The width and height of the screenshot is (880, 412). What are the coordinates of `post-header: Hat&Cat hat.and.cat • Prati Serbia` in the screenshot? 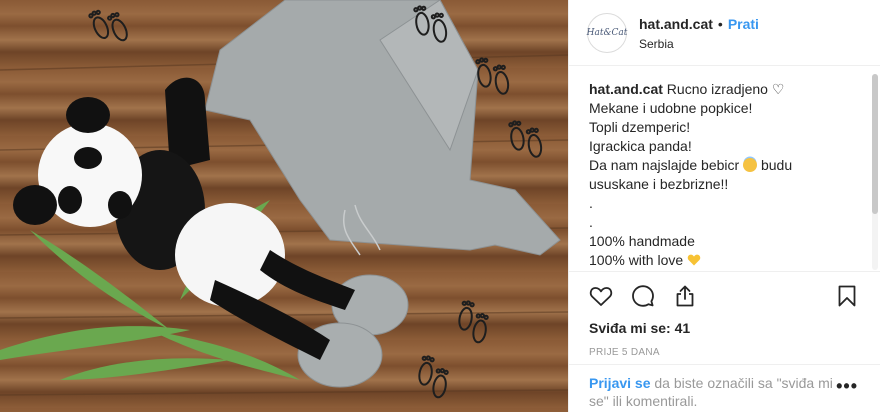 It's located at (724, 33).